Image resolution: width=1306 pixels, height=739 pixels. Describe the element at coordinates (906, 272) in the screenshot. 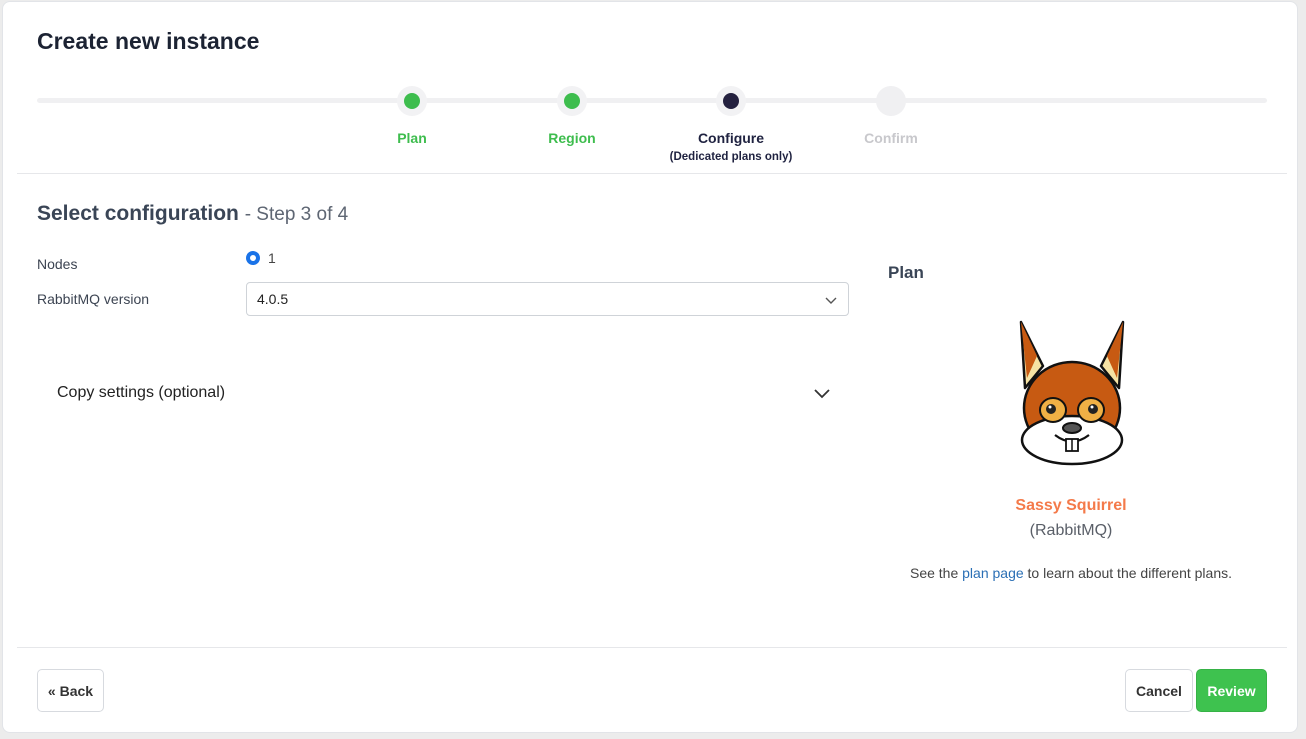

I see `plan-heading: Plan` at that location.